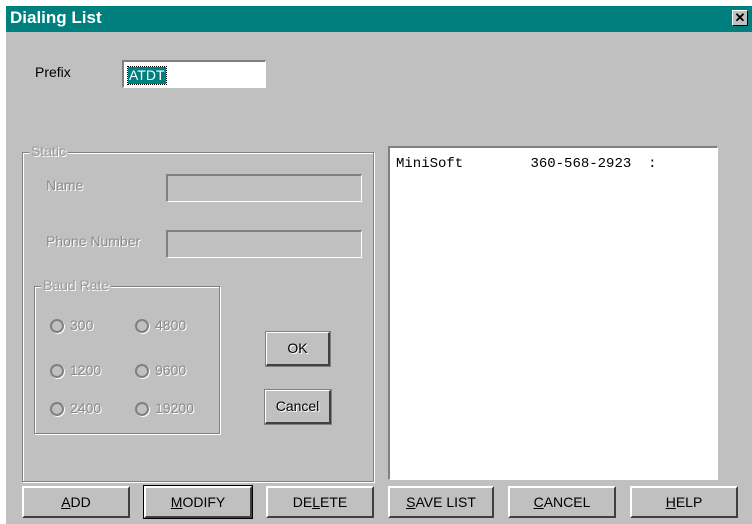 Image resolution: width=752 pixels, height=524 pixels. Describe the element at coordinates (76, 285) in the screenshot. I see `baud-rate-legend: Baud Rate` at that location.